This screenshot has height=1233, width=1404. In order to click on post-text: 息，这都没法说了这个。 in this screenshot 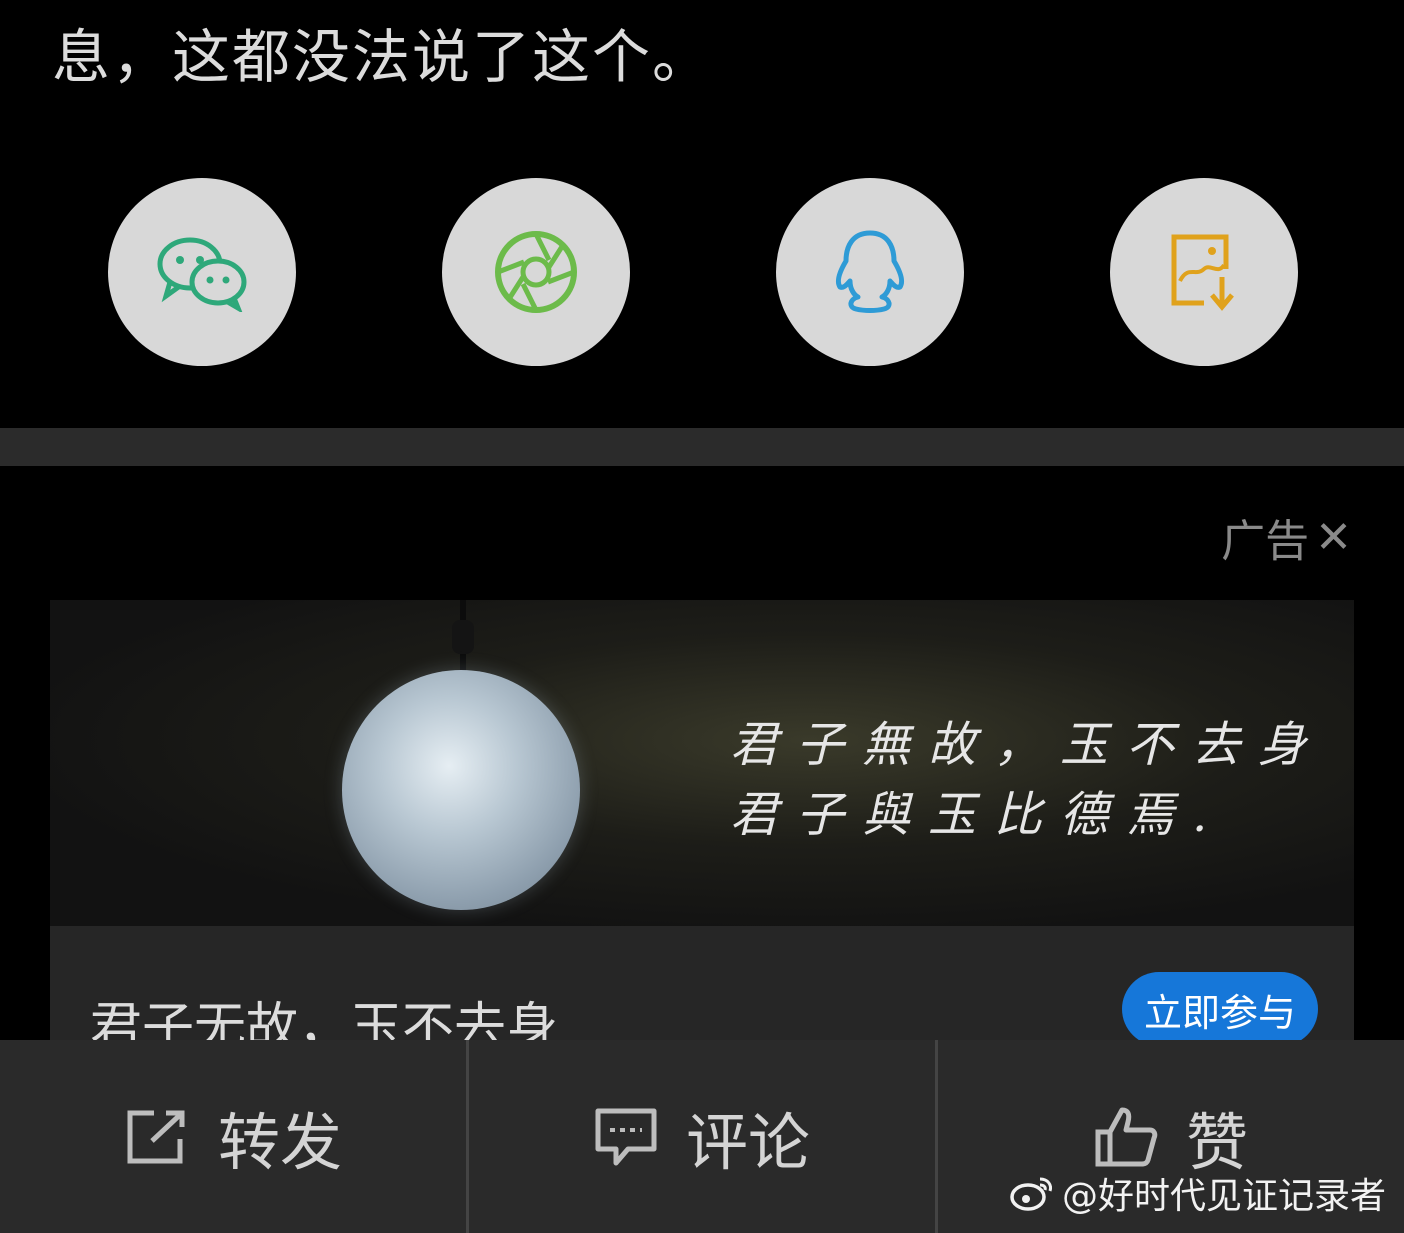, I will do `click(382, 57)`.